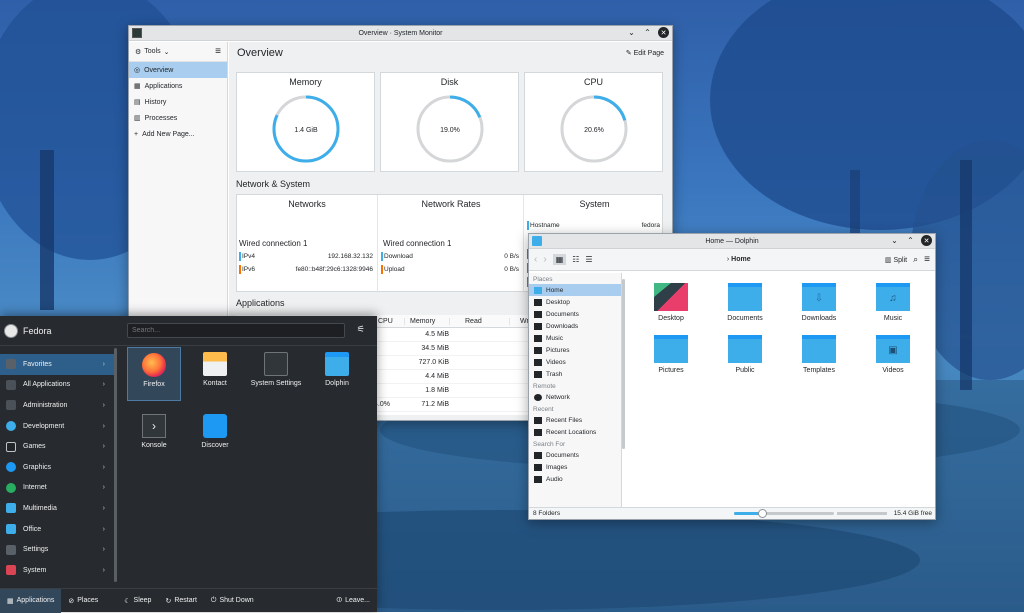 The height and width of the screenshot is (613, 1024). Describe the element at coordinates (58, 570) in the screenshot. I see `category-system: System ›` at that location.